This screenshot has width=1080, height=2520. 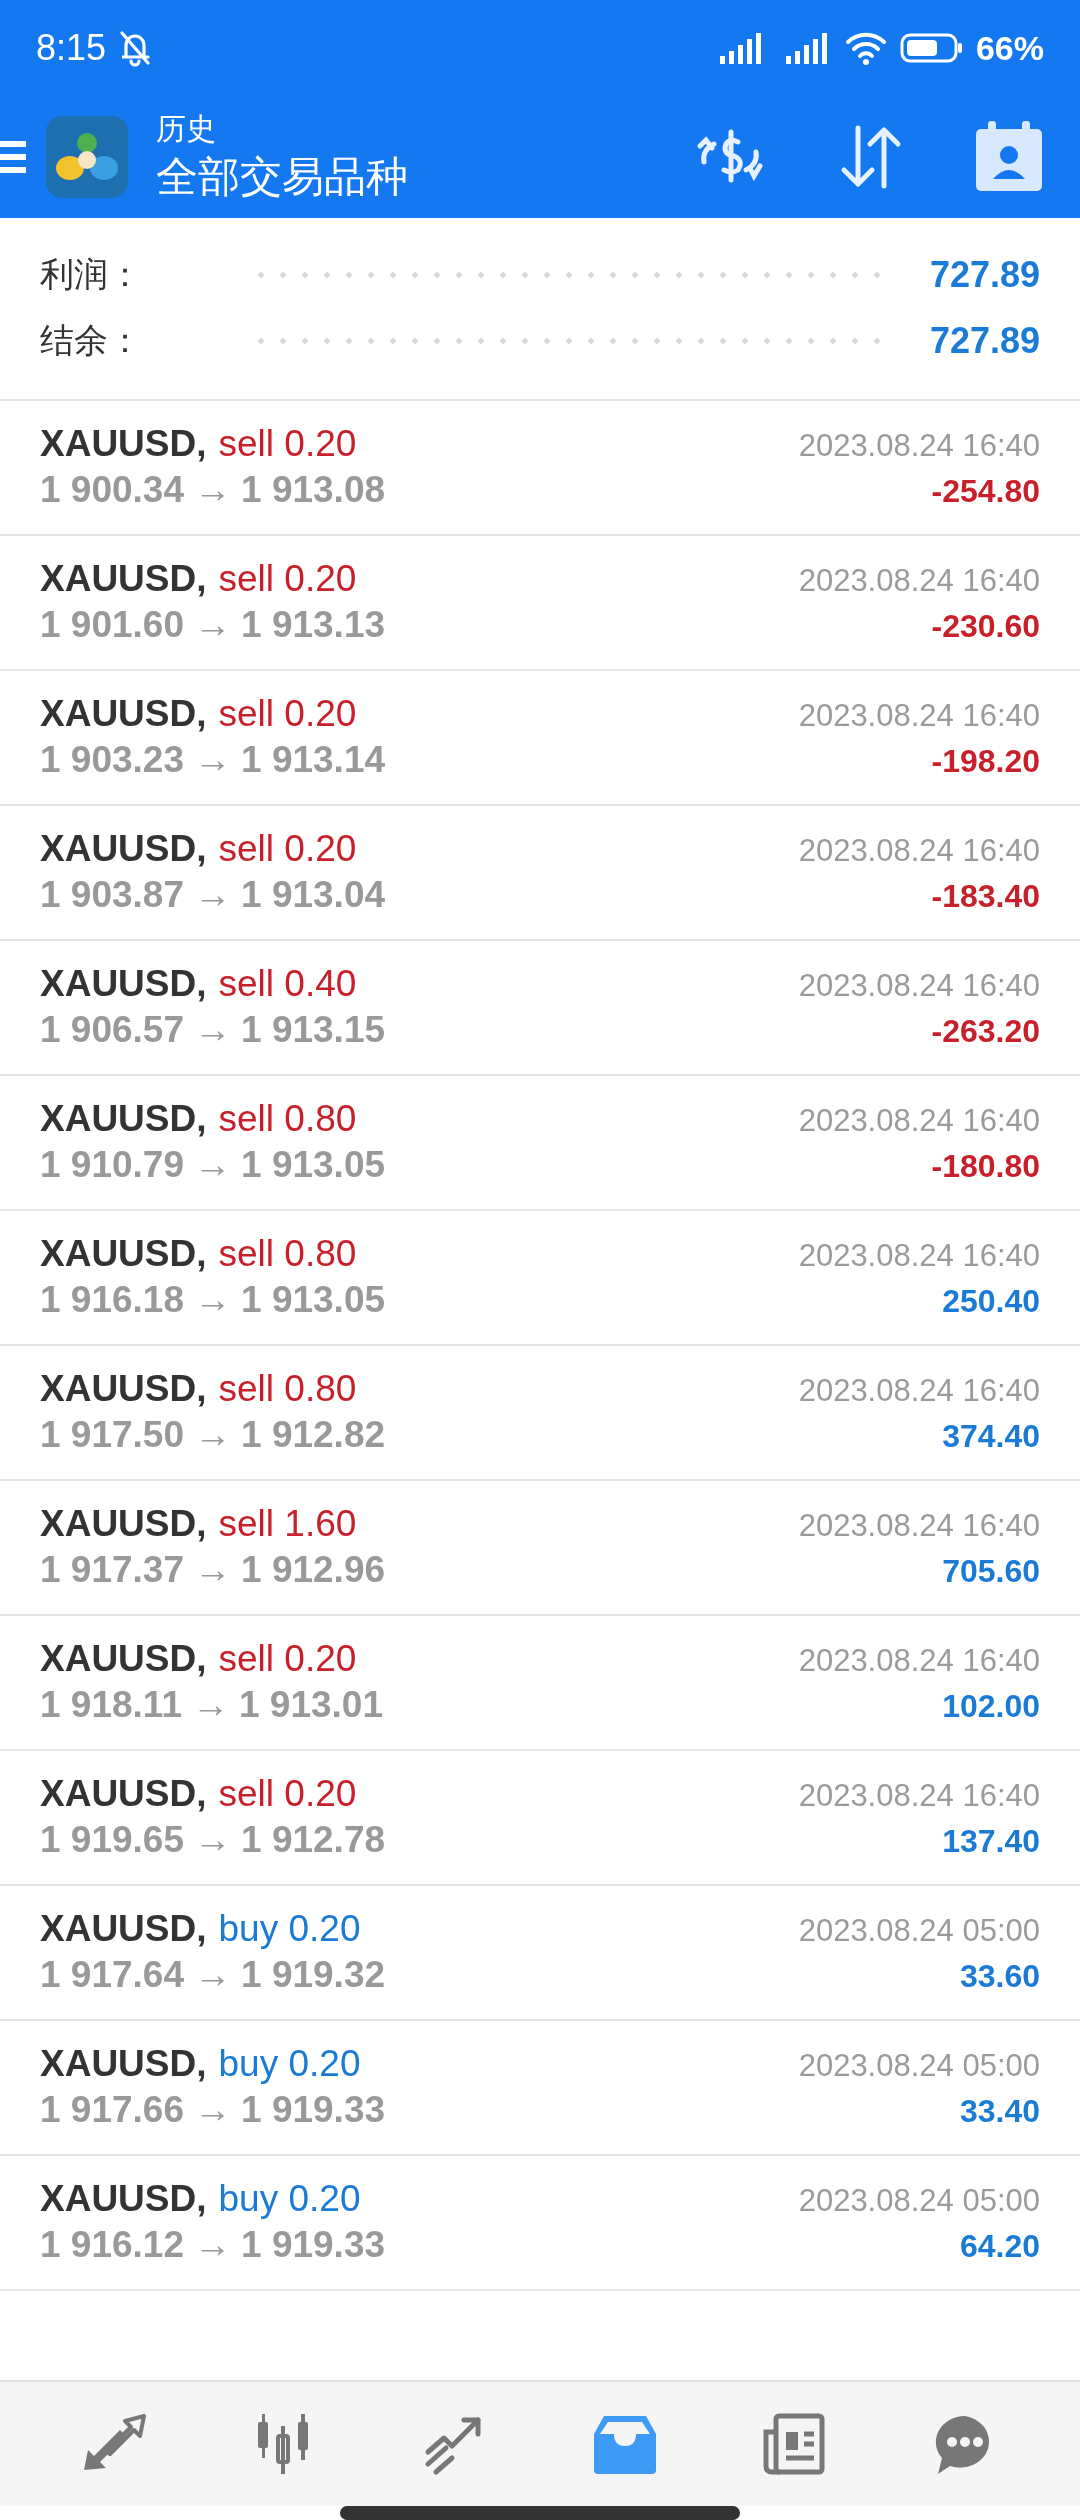 What do you see at coordinates (112, 1435) in the screenshot?
I see `open-price: 1 917.50` at bounding box center [112, 1435].